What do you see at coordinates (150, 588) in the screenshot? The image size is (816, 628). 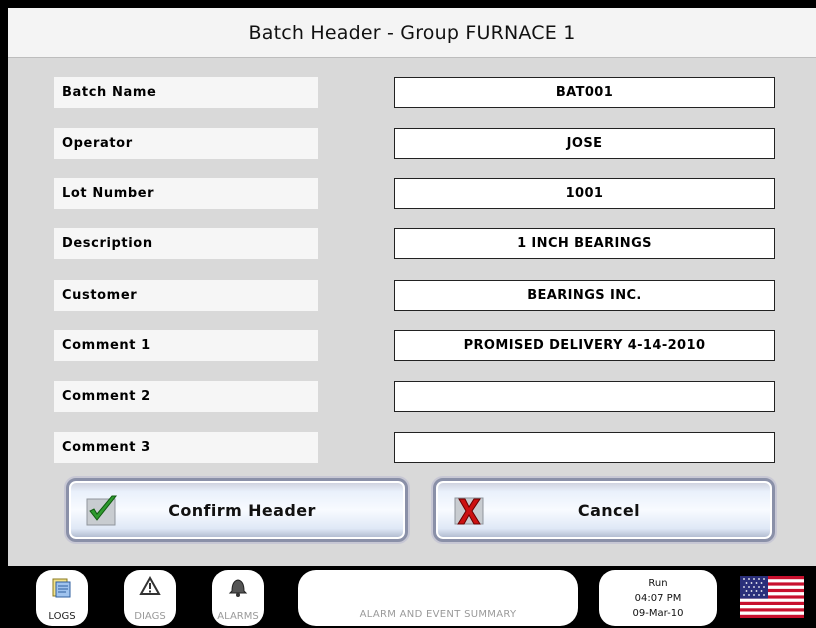 I see `diagnostics-icon` at bounding box center [150, 588].